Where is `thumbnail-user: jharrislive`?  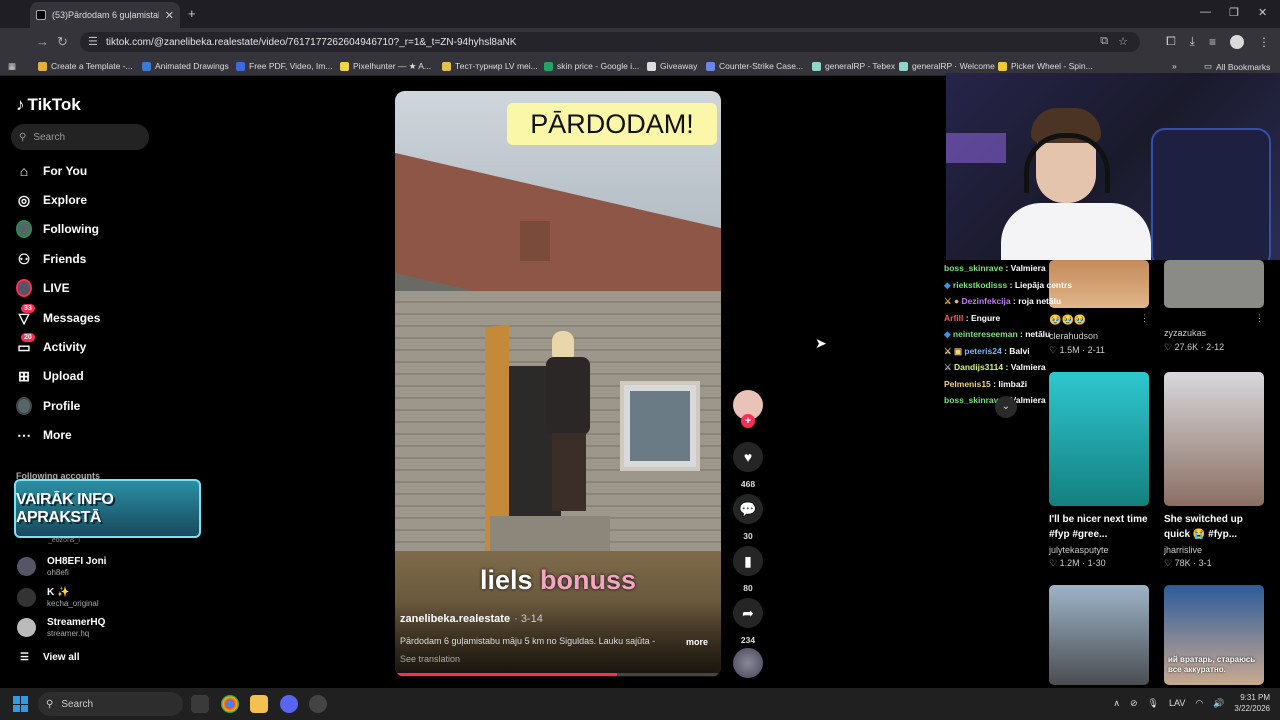 thumbnail-user: jharrislive is located at coordinates (1183, 550).